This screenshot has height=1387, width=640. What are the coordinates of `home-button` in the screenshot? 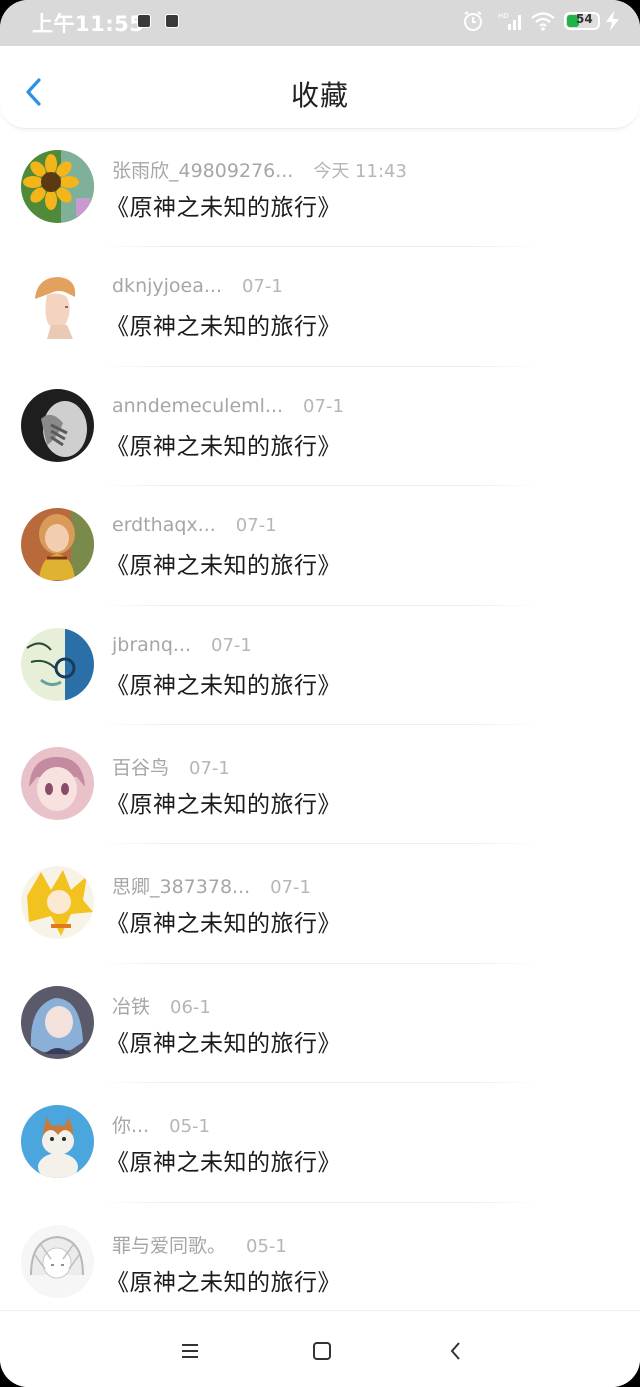 It's located at (322, 1351).